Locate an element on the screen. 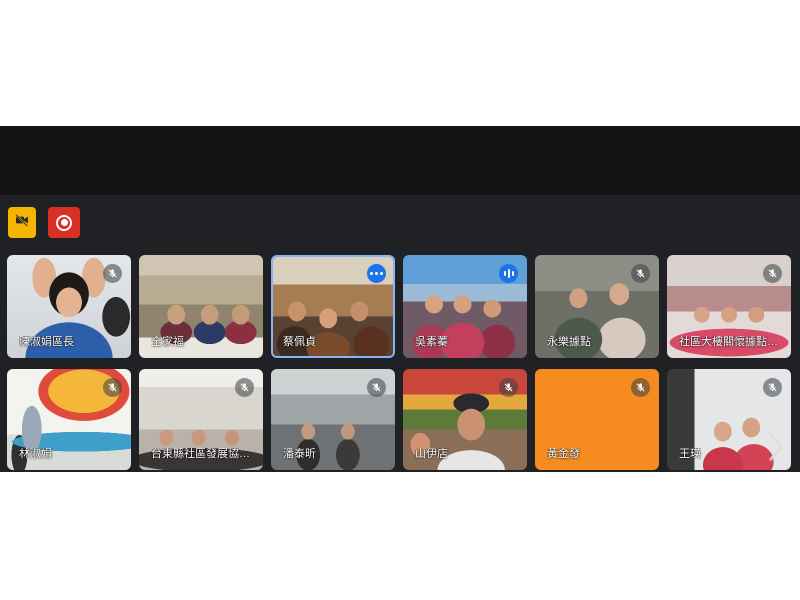 The image size is (800, 600). video-tile: 林淑娟 is located at coordinates (69, 419).